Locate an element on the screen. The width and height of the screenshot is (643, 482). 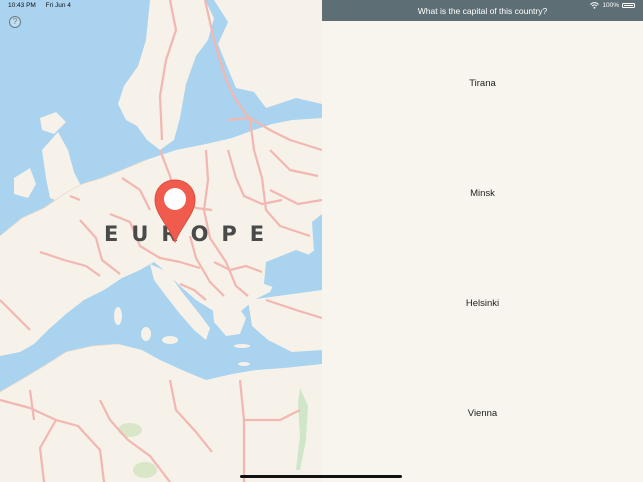
battery-icon is located at coordinates (628, 5).